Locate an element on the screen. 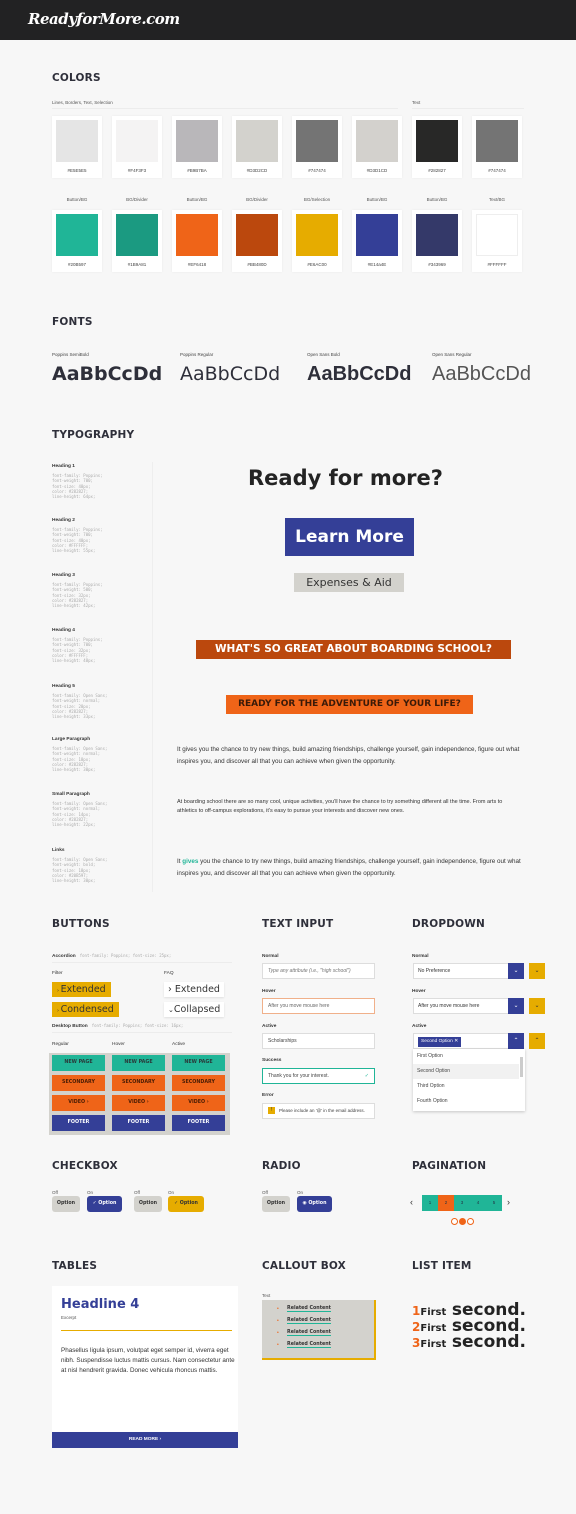 The width and height of the screenshot is (576, 1514). filter-condensed-button: › Condensed is located at coordinates (85, 1009).